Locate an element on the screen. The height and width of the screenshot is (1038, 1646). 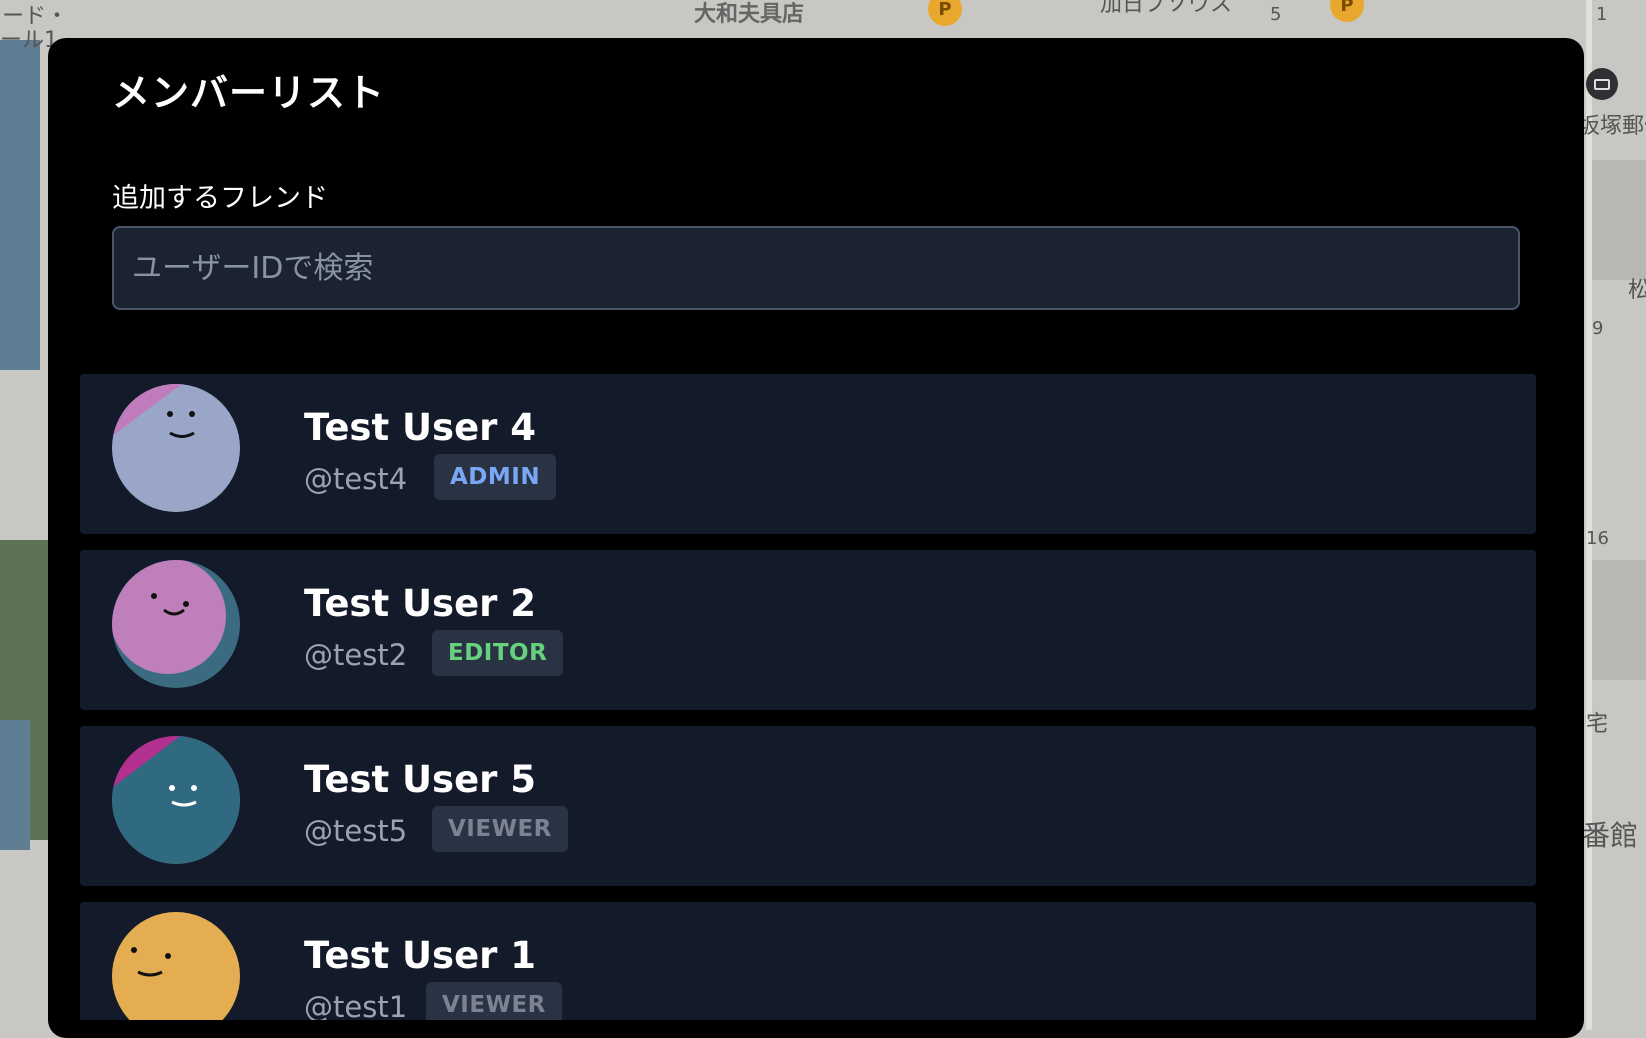
member-handle: @test5 is located at coordinates (356, 831).